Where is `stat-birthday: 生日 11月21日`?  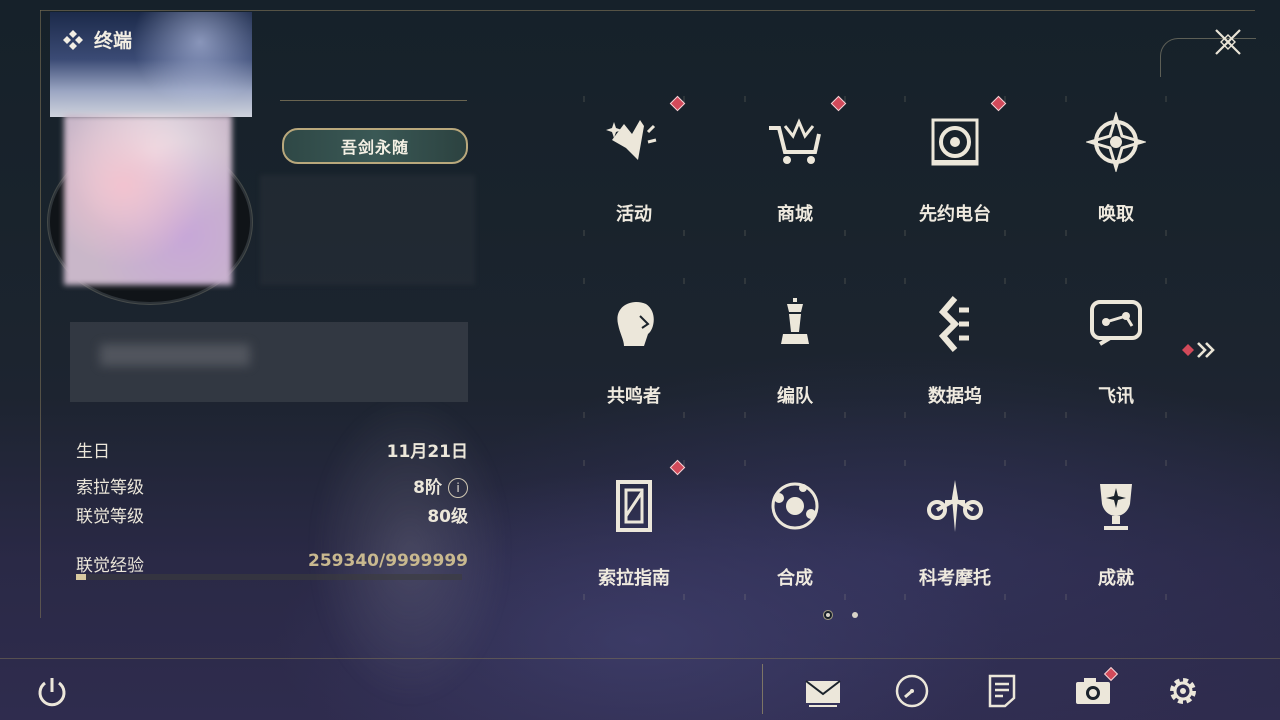
stat-birthday: 生日 11月21日 is located at coordinates (272, 449).